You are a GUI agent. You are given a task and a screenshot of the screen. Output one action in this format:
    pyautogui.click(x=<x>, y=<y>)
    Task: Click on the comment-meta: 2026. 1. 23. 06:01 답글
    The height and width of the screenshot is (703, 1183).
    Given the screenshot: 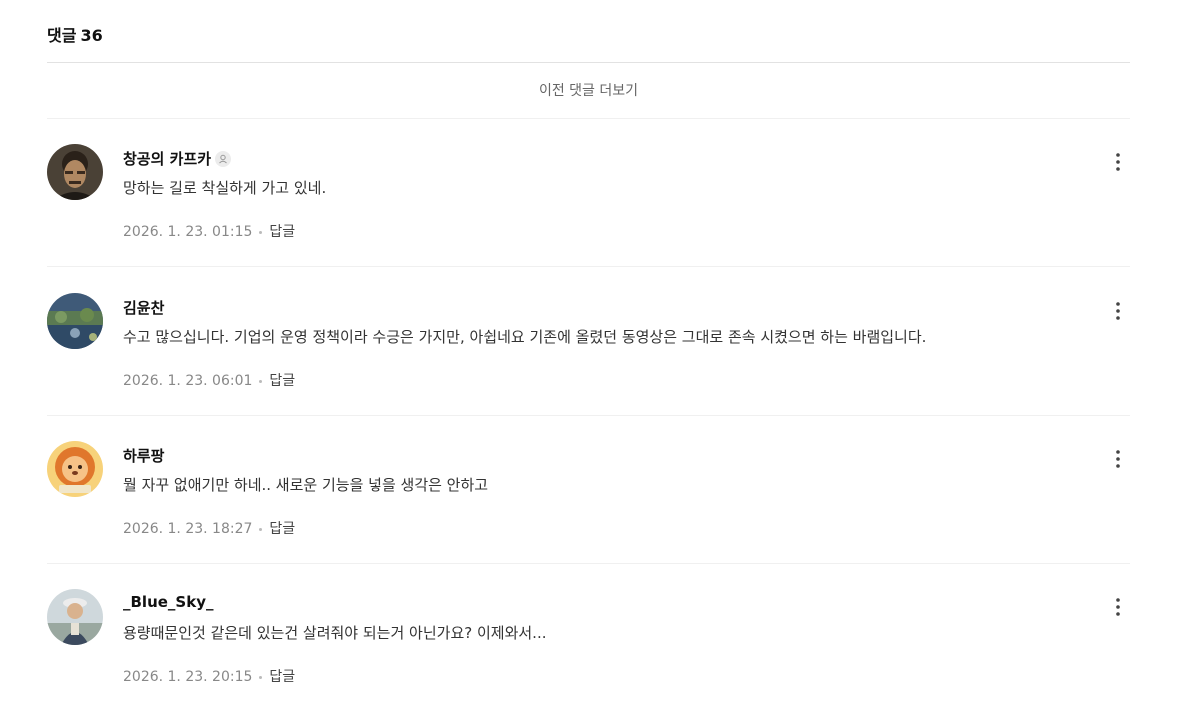 What is the action you would take?
    pyautogui.click(x=209, y=380)
    